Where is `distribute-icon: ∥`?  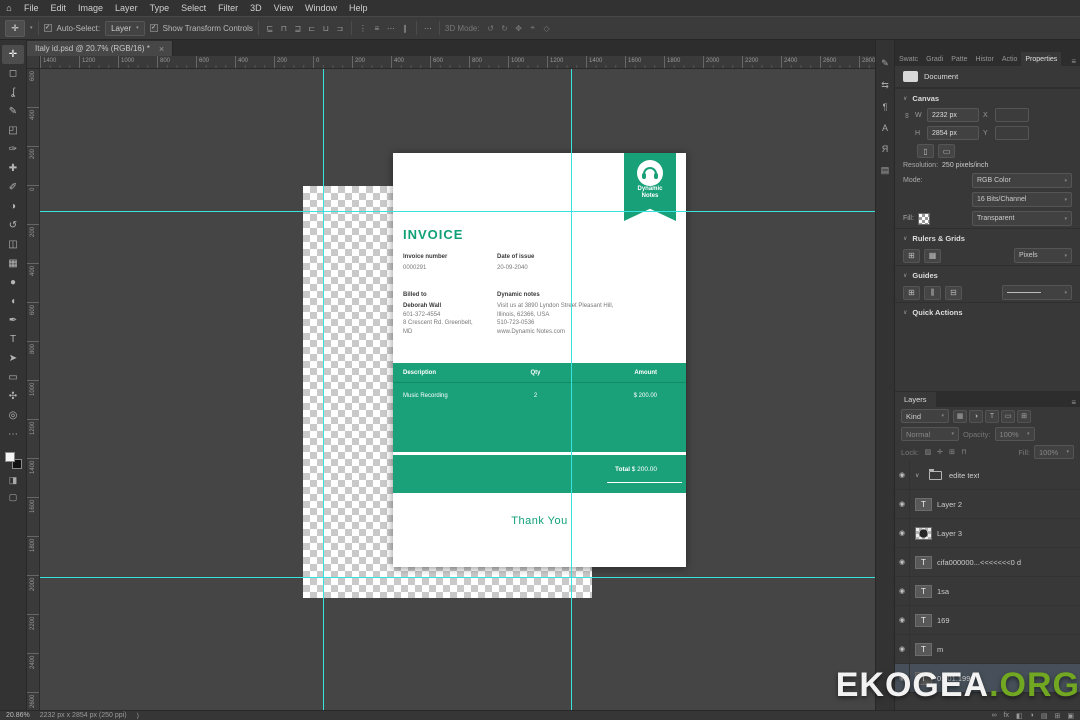
distribute-icon: ∥ is located at coordinates (405, 28).